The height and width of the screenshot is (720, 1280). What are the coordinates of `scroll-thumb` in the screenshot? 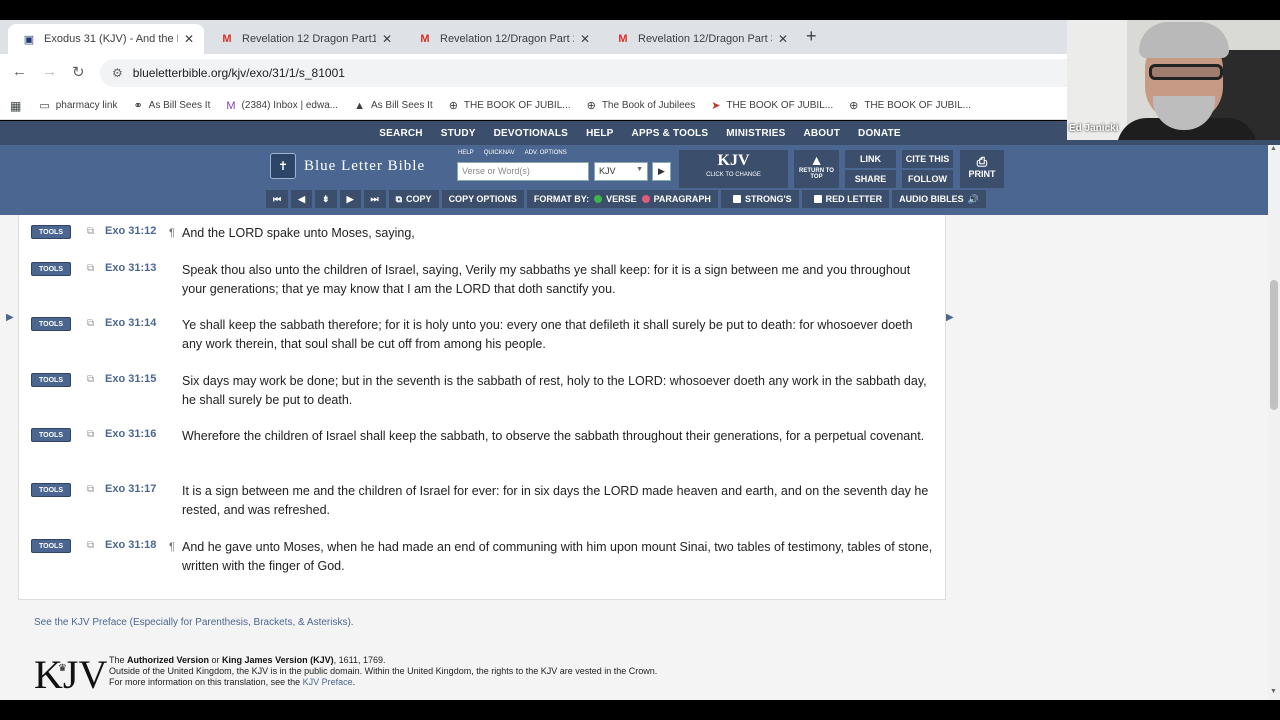 It's located at (1274, 345).